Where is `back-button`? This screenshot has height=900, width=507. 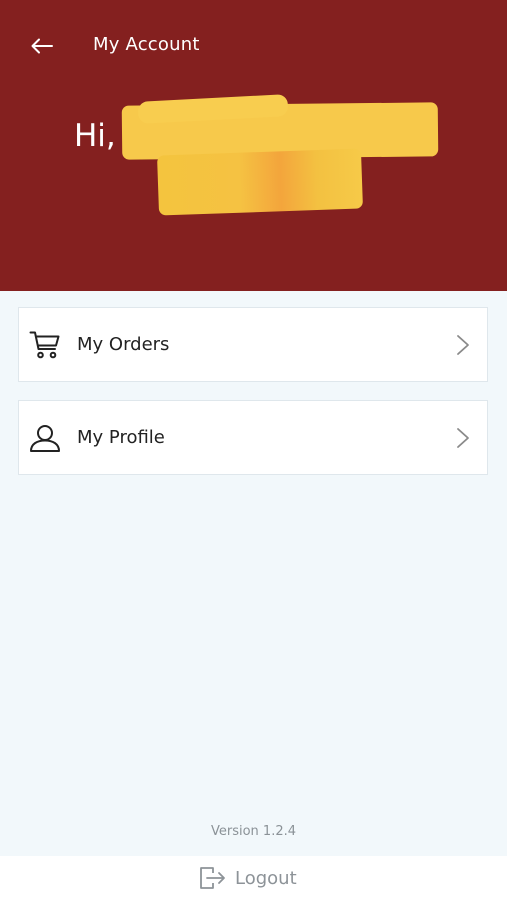
back-button is located at coordinates (42, 46).